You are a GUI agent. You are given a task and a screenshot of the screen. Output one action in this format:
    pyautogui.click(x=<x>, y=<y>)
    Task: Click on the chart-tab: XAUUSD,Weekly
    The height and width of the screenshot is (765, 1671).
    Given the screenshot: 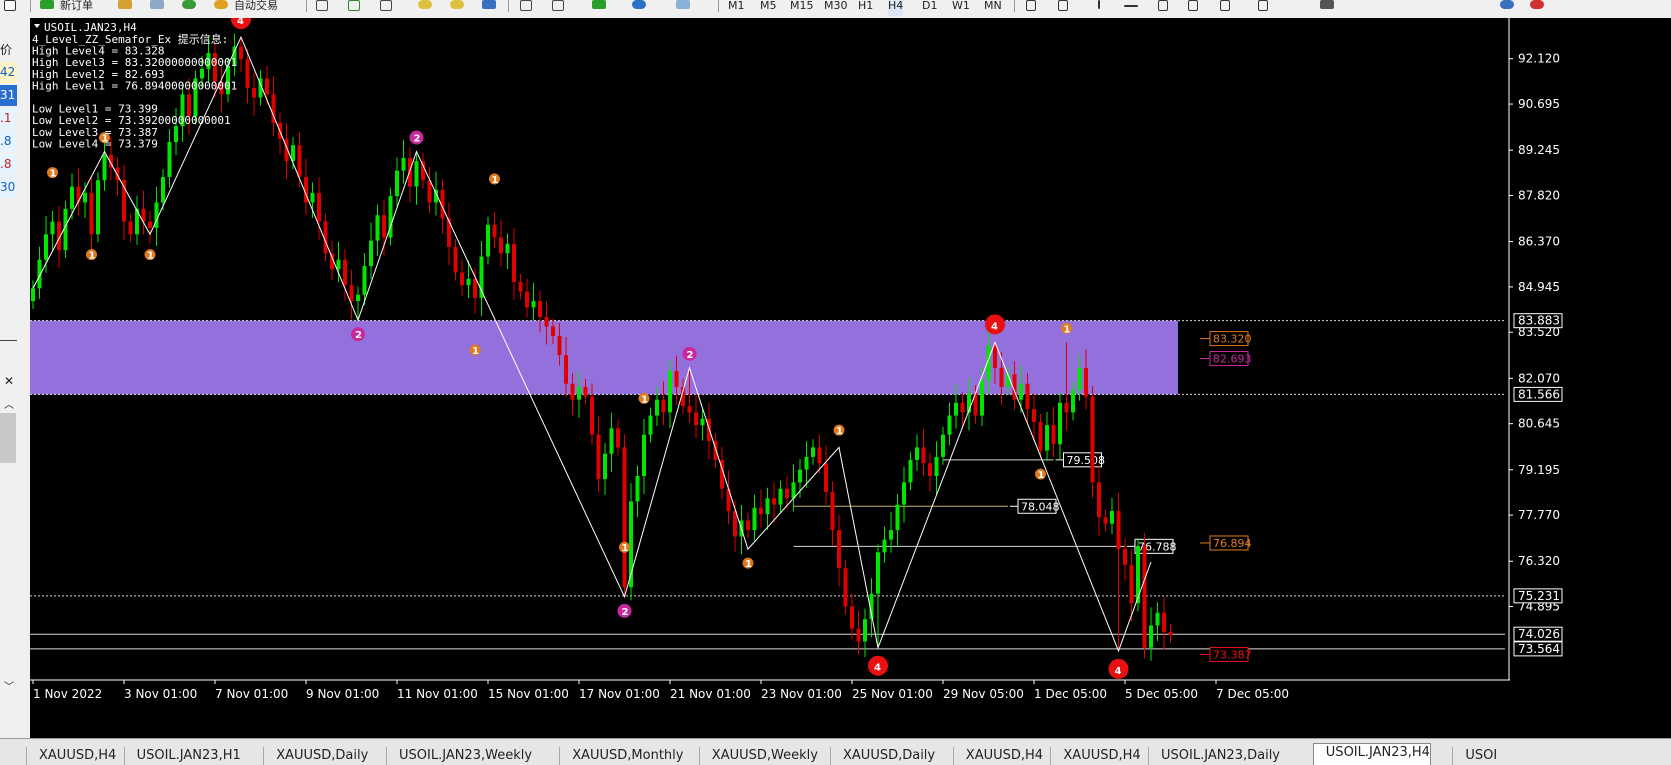 What is the action you would take?
    pyautogui.click(x=758, y=756)
    